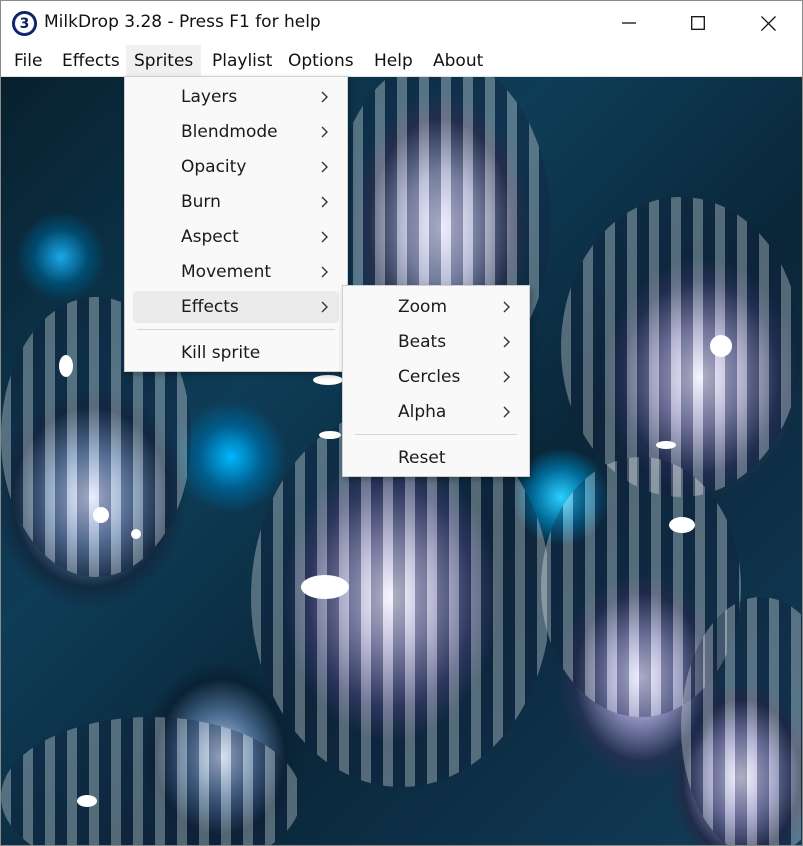 The image size is (803, 846). Describe the element at coordinates (236, 202) in the screenshot. I see `menu-item-burn: Burn` at that location.